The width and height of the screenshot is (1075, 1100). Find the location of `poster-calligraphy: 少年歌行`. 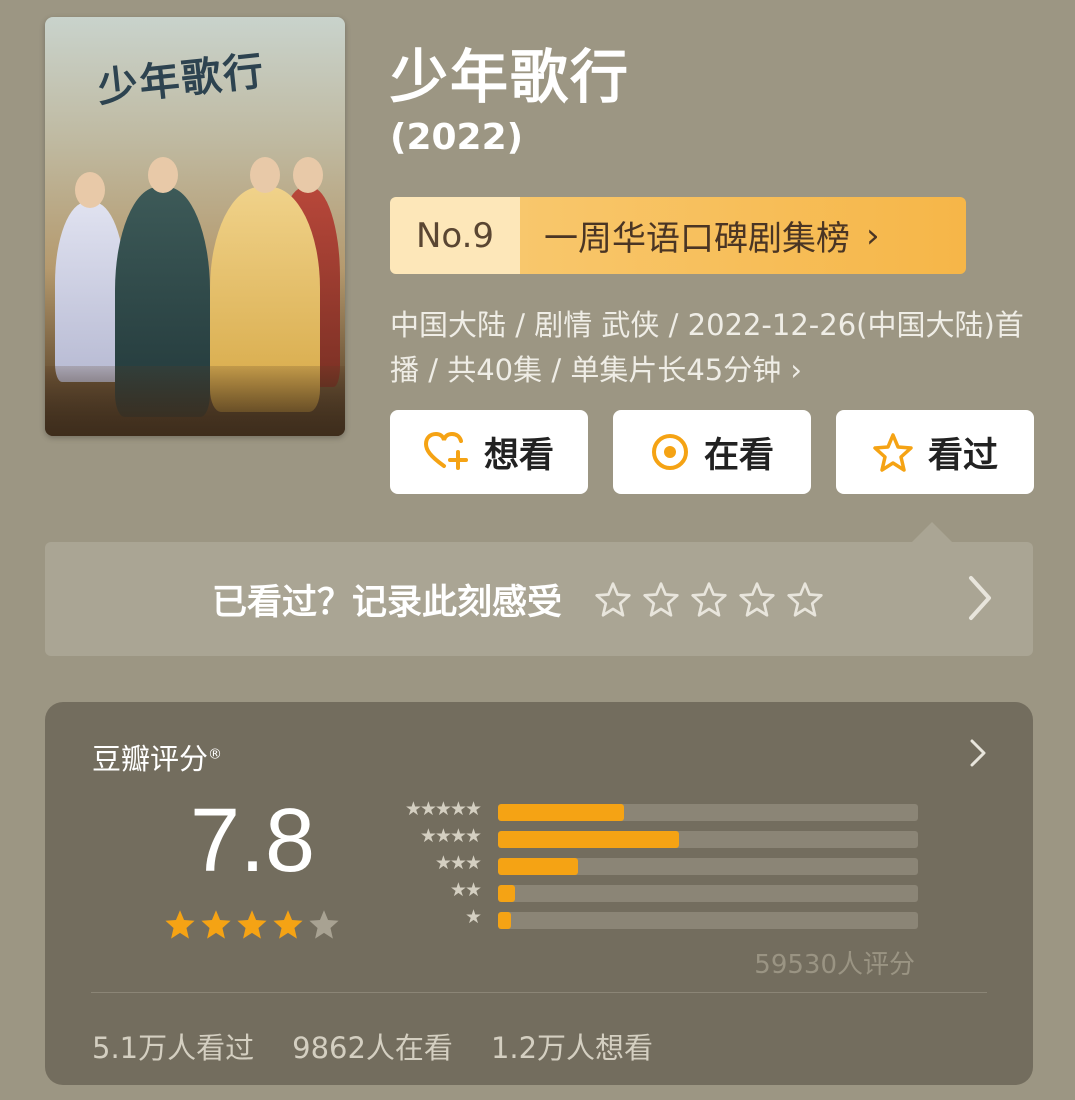

poster-calligraphy: 少年歌行 is located at coordinates (181, 79).